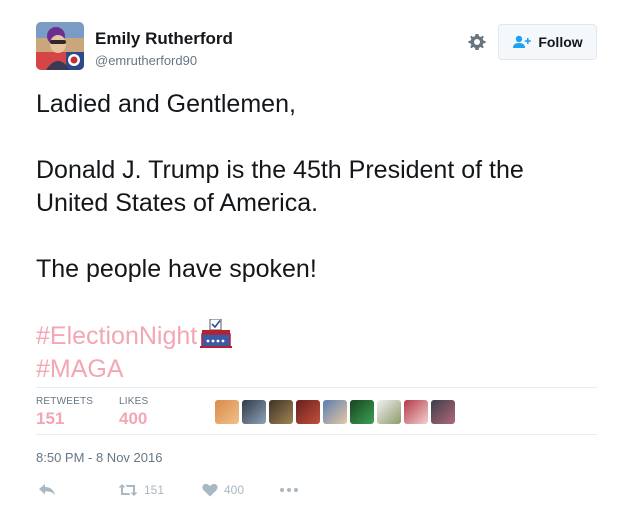 The width and height of the screenshot is (634, 513). I want to click on author-handle: @emrutherford90, so click(146, 60).